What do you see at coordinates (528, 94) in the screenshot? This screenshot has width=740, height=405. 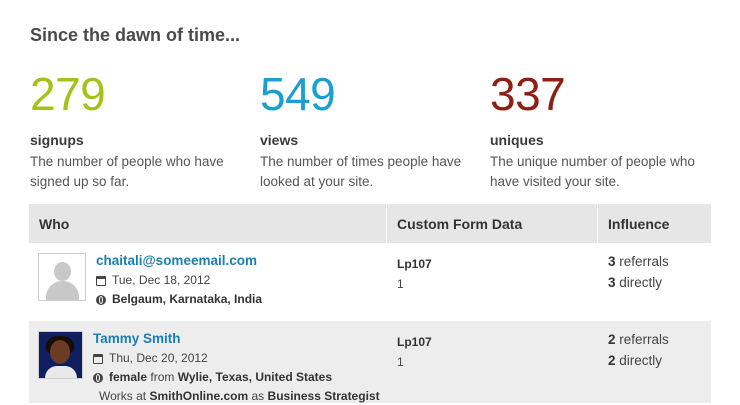 I see `stat-uniques-number: 337` at bounding box center [528, 94].